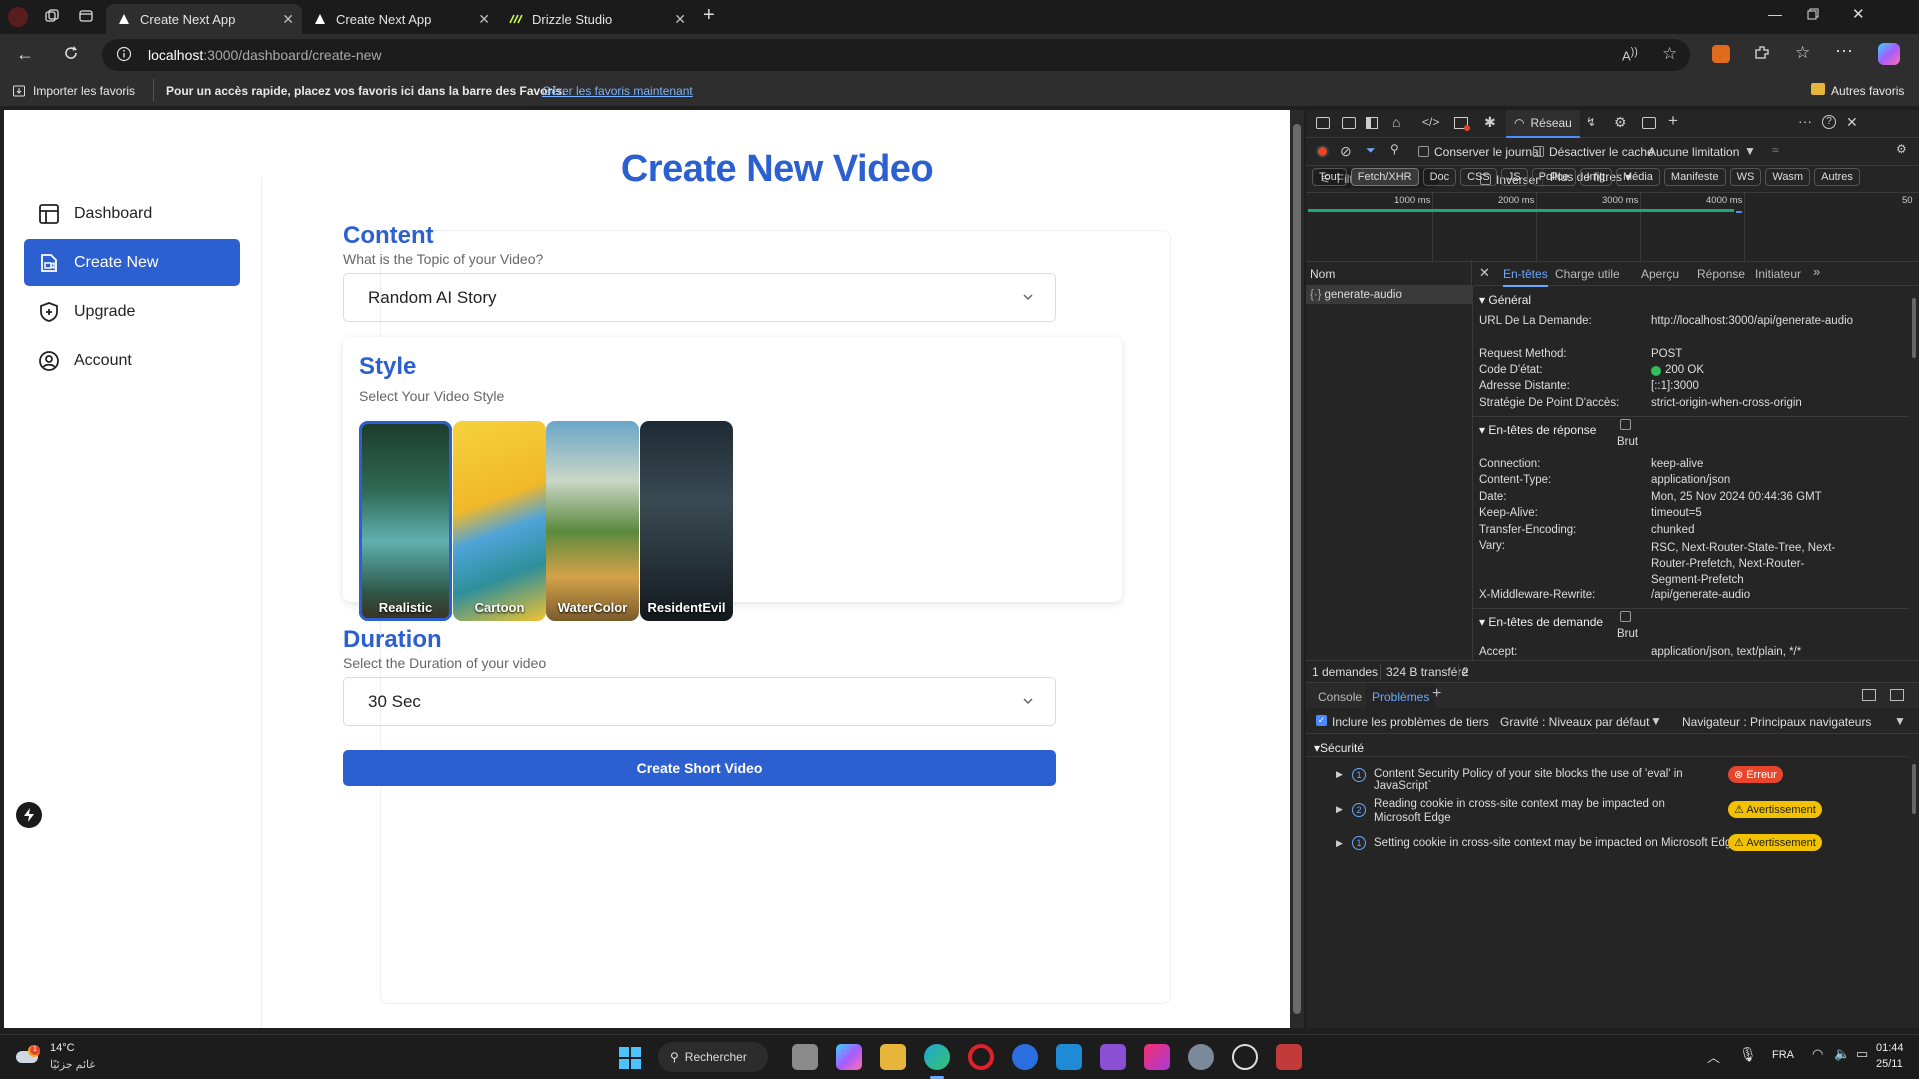 The width and height of the screenshot is (1919, 1079). I want to click on terminal-app-icon, so click(1289, 1057).